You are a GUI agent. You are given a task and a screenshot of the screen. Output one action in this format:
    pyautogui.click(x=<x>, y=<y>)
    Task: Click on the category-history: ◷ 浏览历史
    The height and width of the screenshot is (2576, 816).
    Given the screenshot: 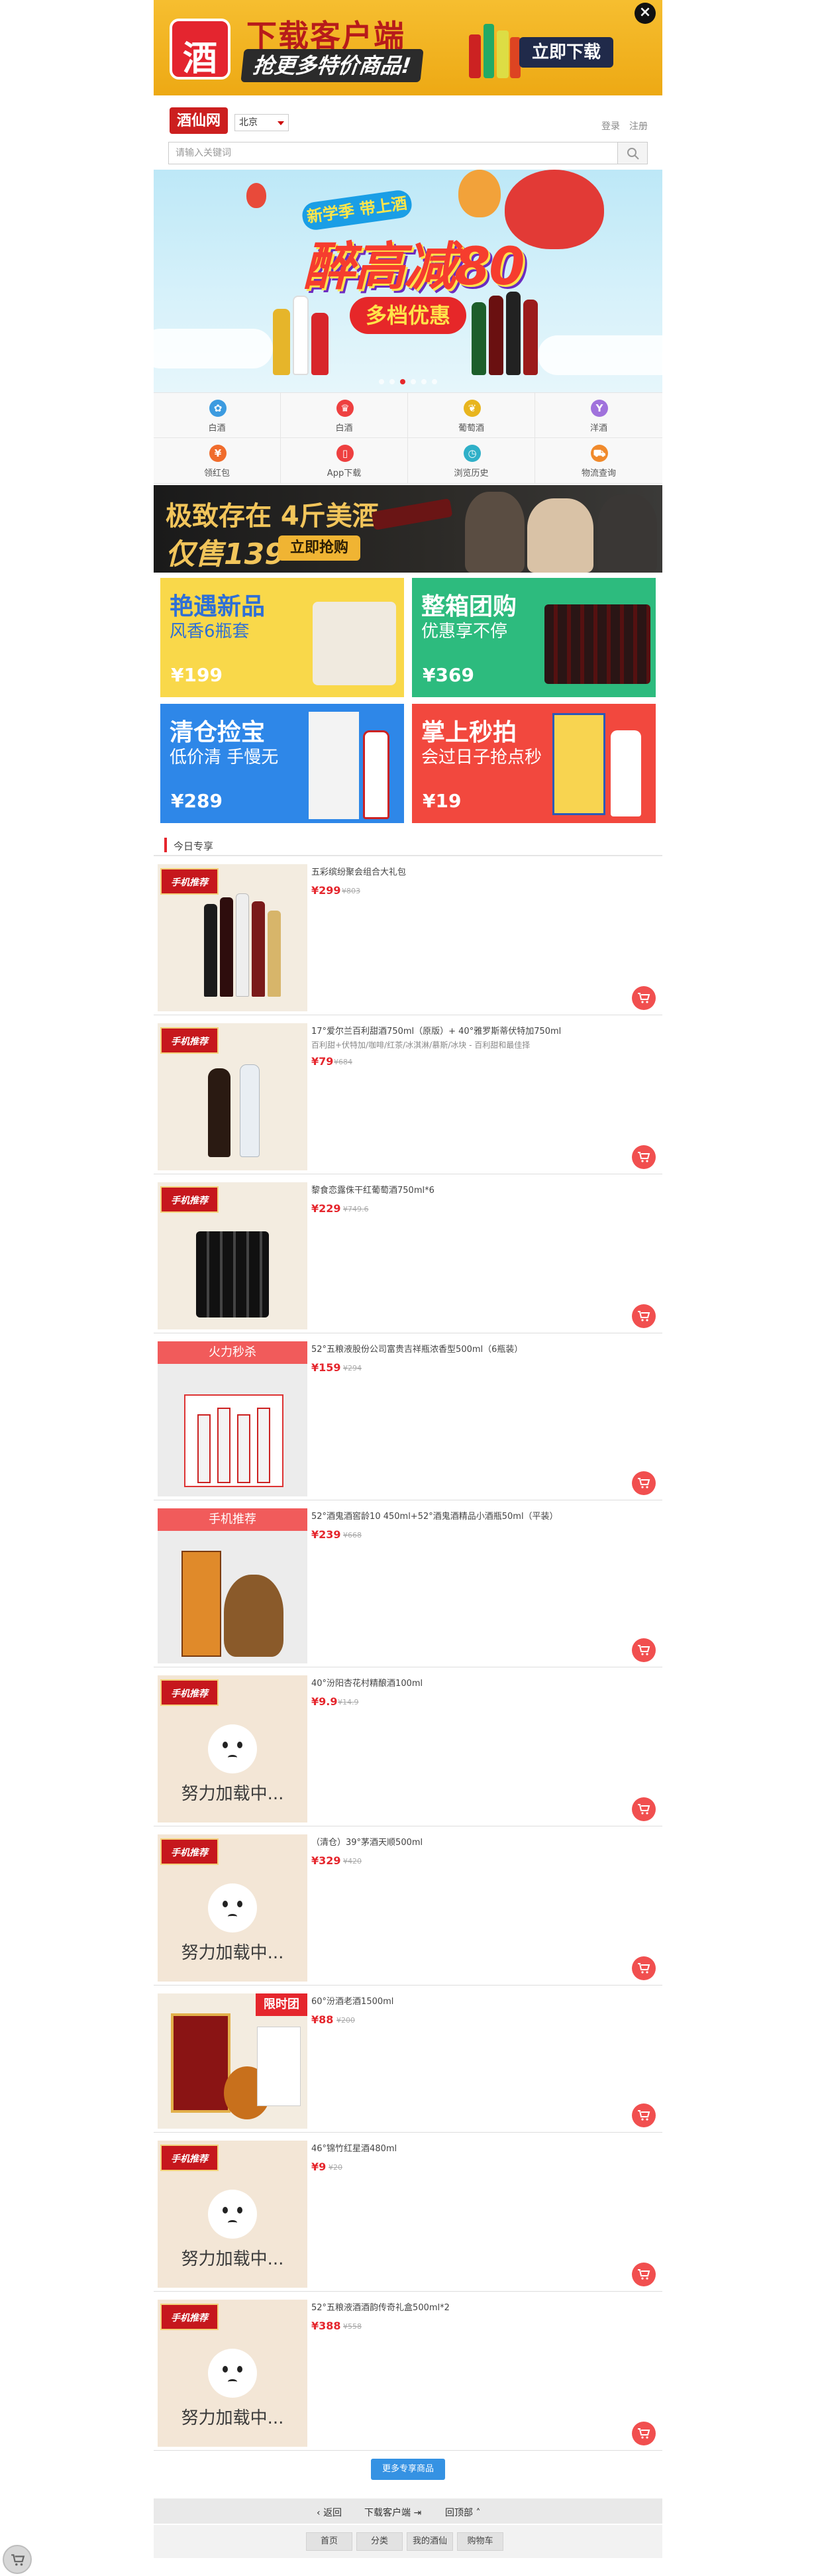 What is the action you would take?
    pyautogui.click(x=471, y=460)
    